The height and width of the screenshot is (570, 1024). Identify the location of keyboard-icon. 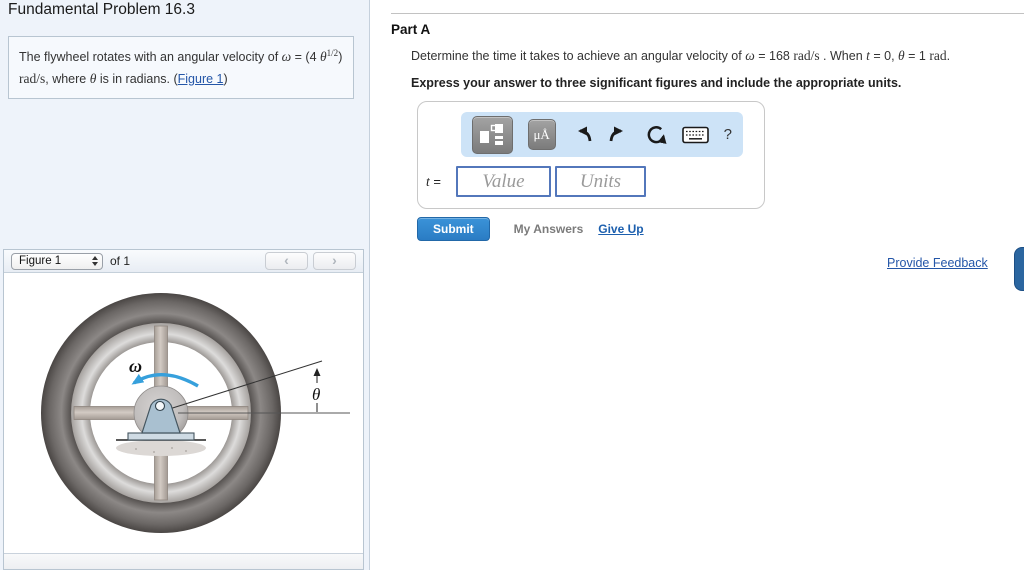
(695, 134).